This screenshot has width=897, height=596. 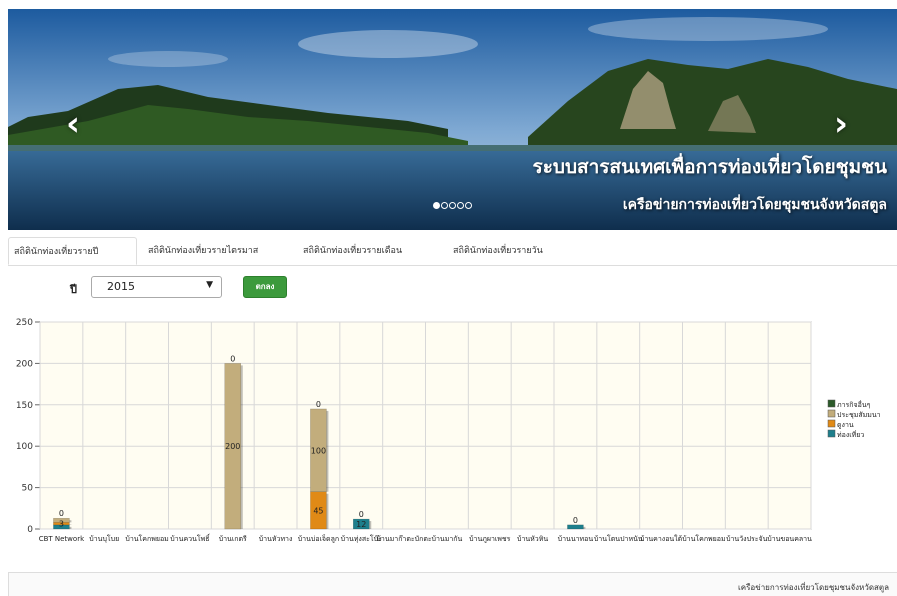 I want to click on x-tick-label: บ้านเกตรี, so click(x=233, y=539).